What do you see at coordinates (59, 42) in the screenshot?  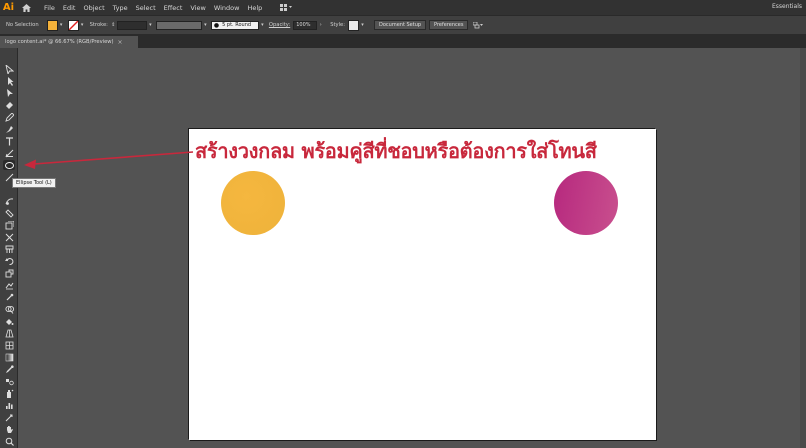 I see `document-title: logo content.ai* @ 66.67% (RGB/Preview)` at bounding box center [59, 42].